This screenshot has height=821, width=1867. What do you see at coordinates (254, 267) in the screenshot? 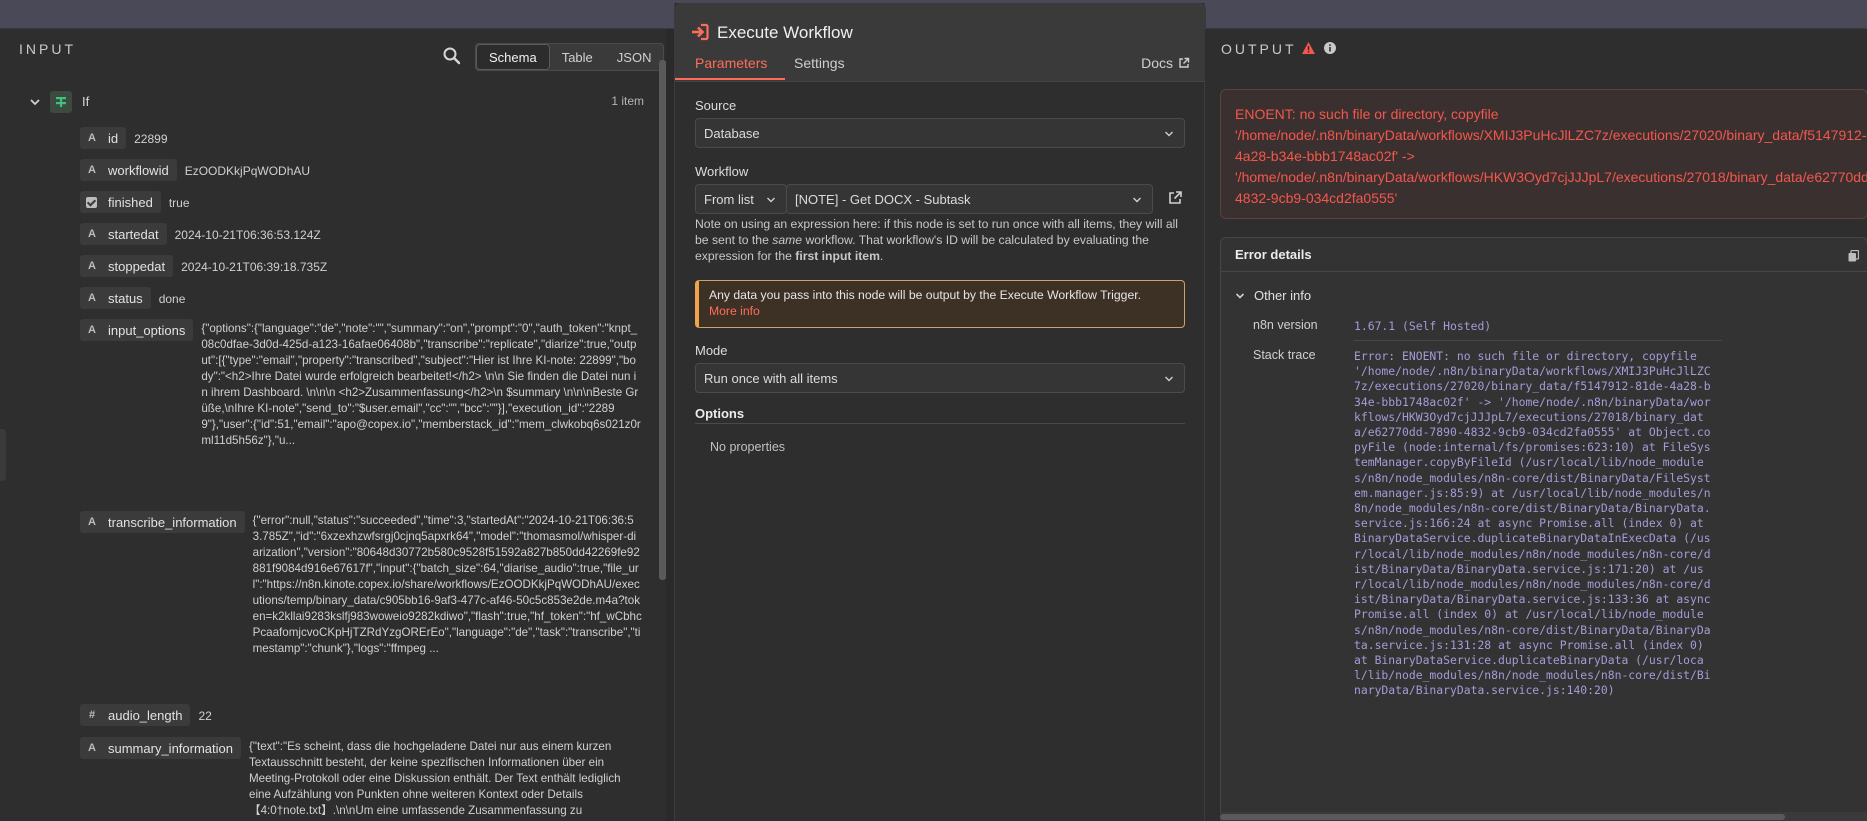
I see `field-value: 2024-10-21T06:39:18.735Z` at bounding box center [254, 267].